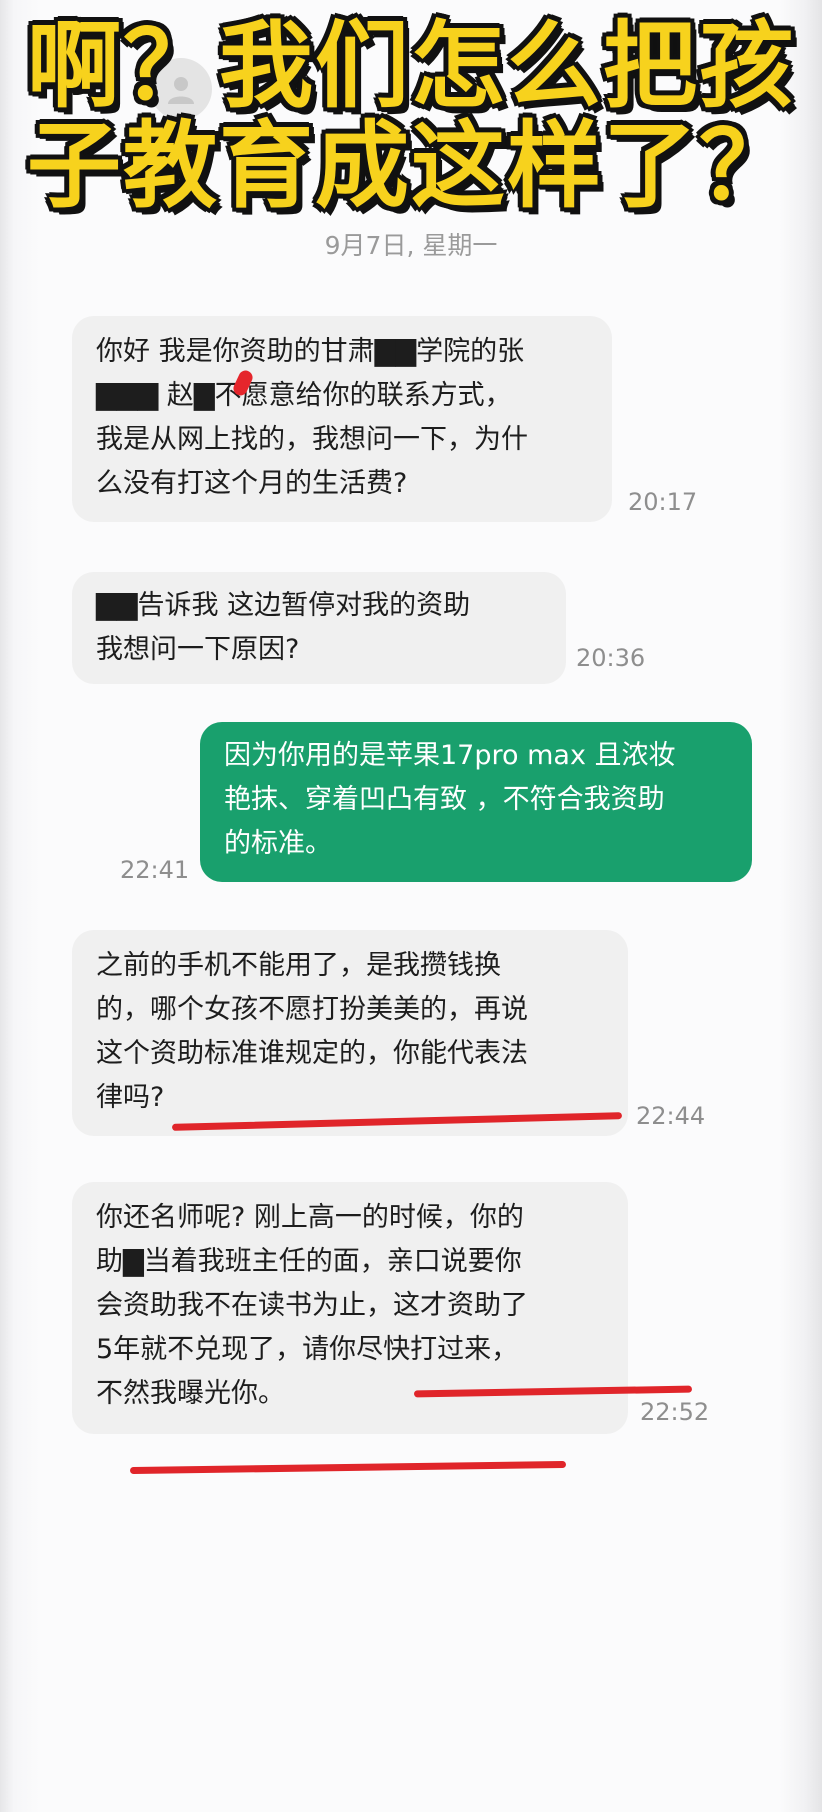  What do you see at coordinates (252, 483) in the screenshot?
I see `message-line: 么没有打这个月的生活费?` at bounding box center [252, 483].